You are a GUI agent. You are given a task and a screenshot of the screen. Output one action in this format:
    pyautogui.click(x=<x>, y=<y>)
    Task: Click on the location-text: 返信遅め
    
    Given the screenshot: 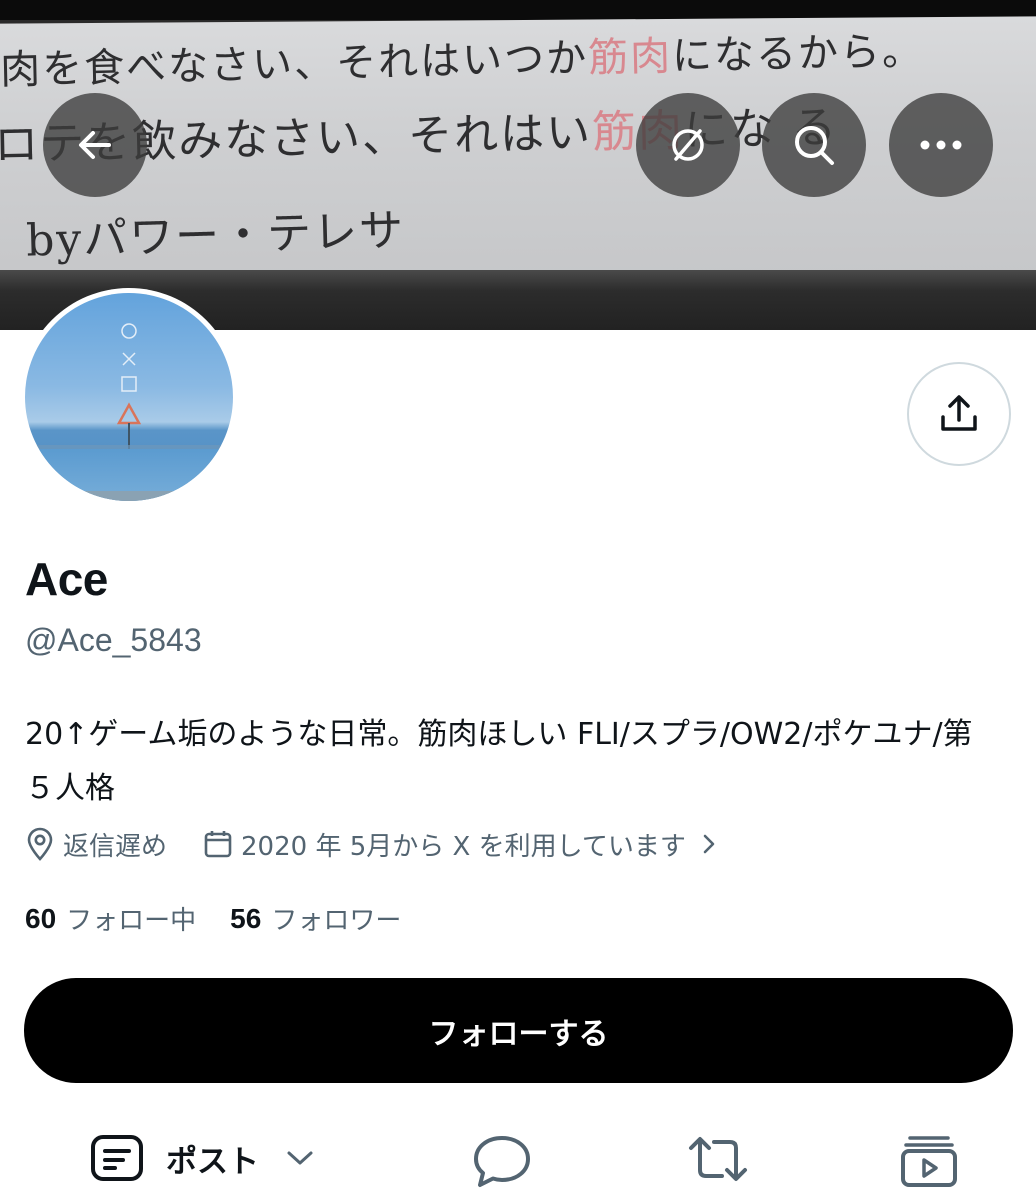 What is the action you would take?
    pyautogui.click(x=115, y=846)
    